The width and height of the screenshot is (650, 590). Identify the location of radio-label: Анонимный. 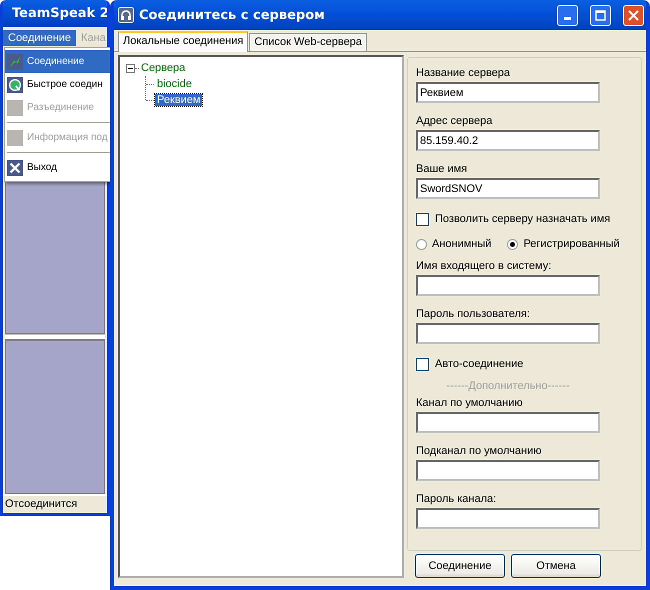
(462, 244).